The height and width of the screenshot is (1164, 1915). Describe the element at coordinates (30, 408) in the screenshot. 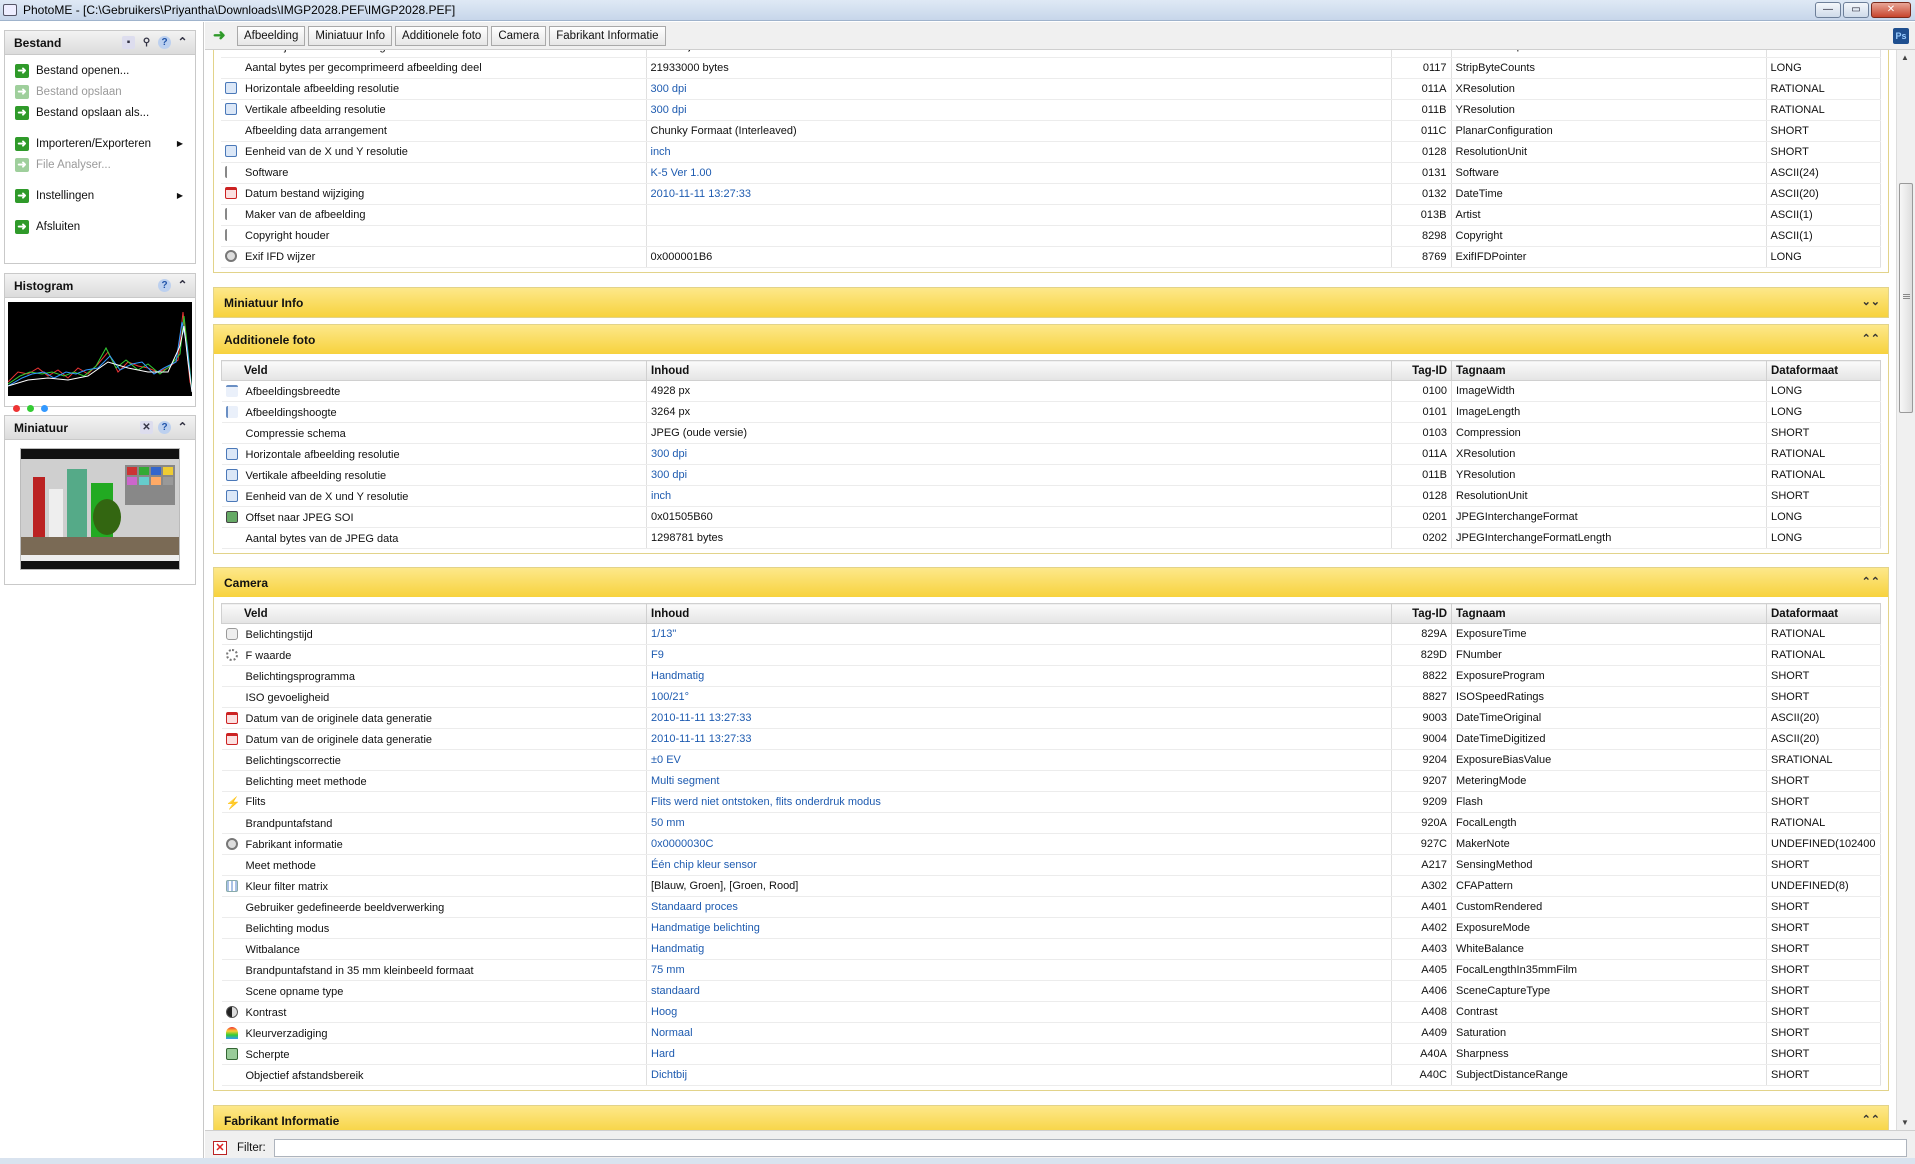

I see `green-channel-dot` at that location.